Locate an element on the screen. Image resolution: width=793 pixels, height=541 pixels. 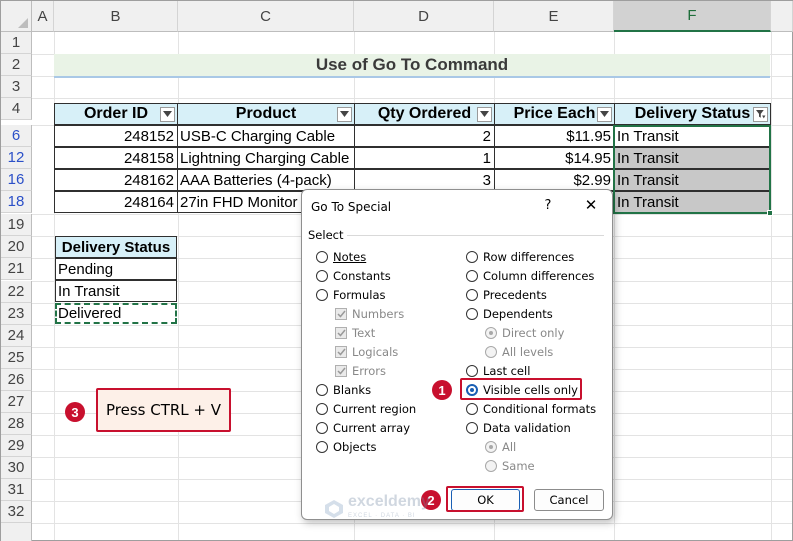
row-header: 2 is located at coordinates (16, 65).